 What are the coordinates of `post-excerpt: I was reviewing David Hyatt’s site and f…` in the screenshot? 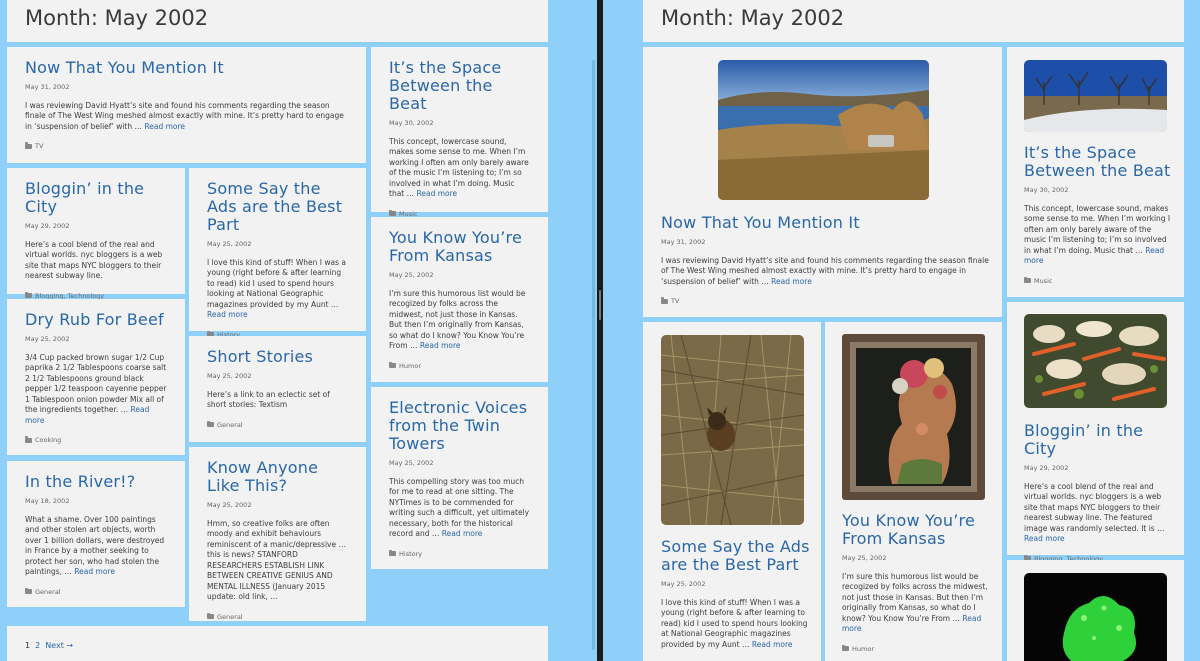 It's located at (184, 115).